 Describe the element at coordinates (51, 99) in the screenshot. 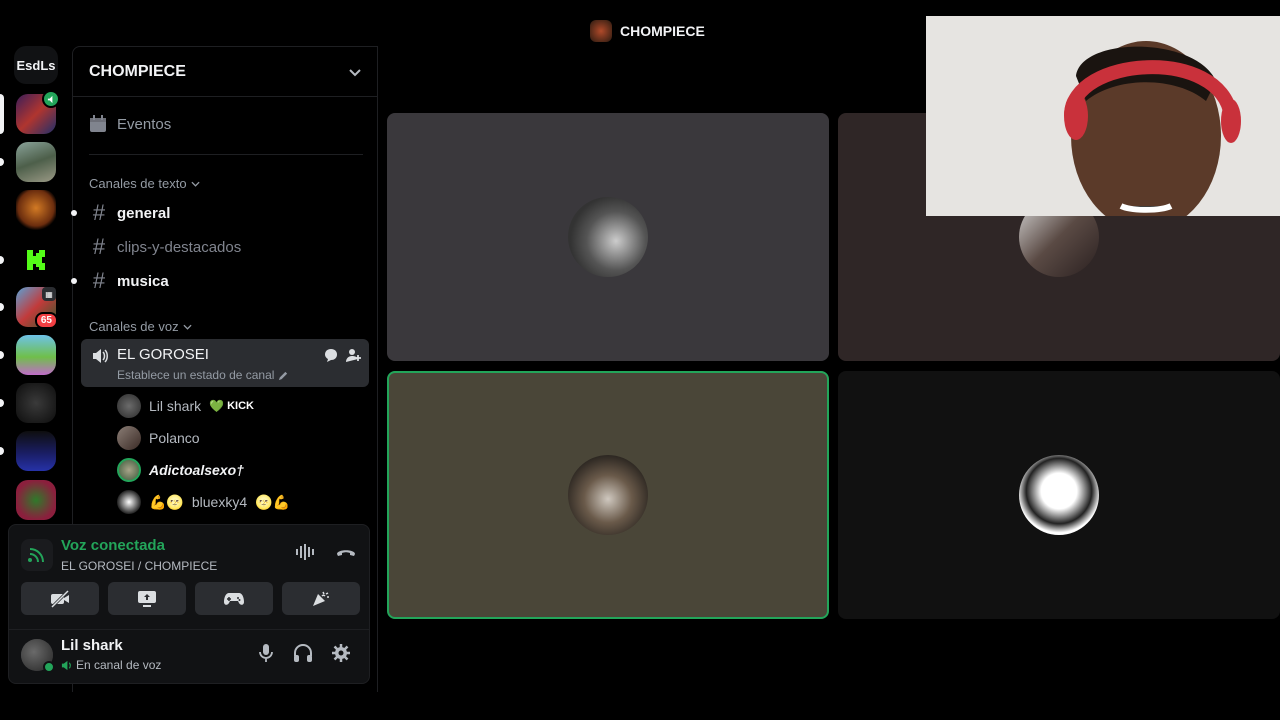

I see `voice-active-icon` at that location.